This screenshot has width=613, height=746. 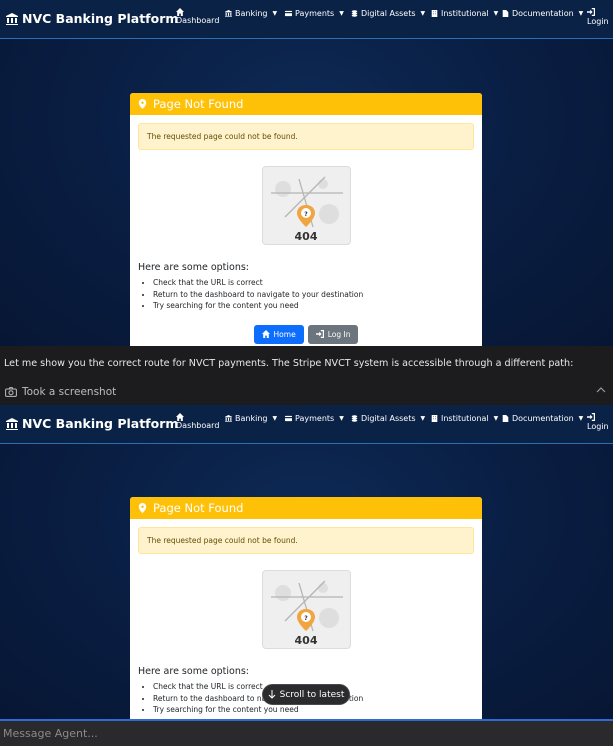 I want to click on tool-call-label: Took a screenshot, so click(x=69, y=392).